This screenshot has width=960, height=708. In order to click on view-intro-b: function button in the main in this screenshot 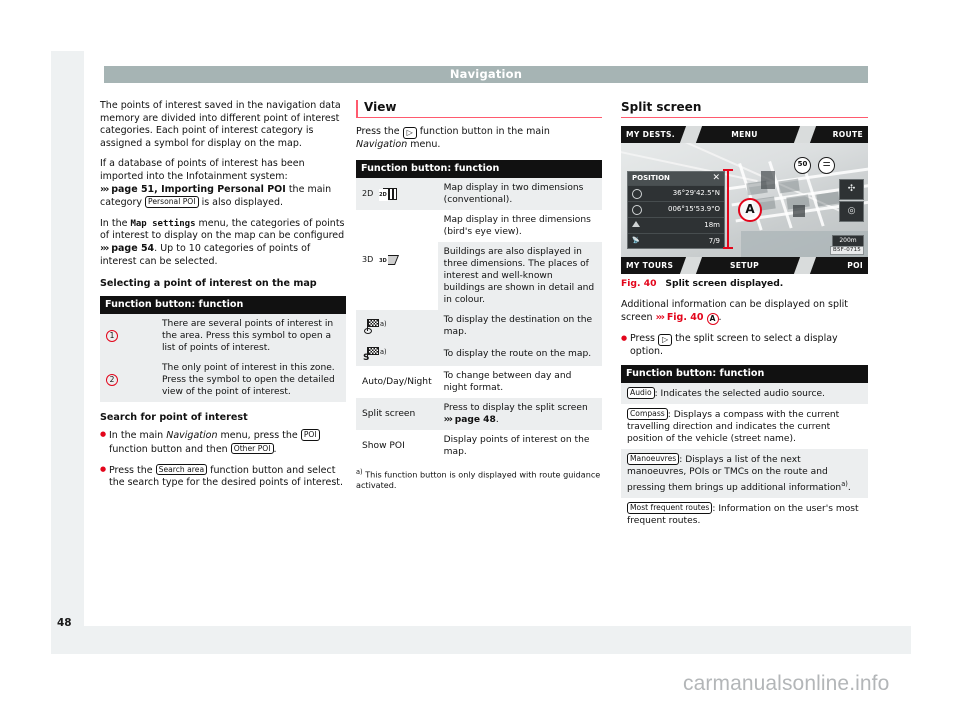, I will do `click(484, 131)`.